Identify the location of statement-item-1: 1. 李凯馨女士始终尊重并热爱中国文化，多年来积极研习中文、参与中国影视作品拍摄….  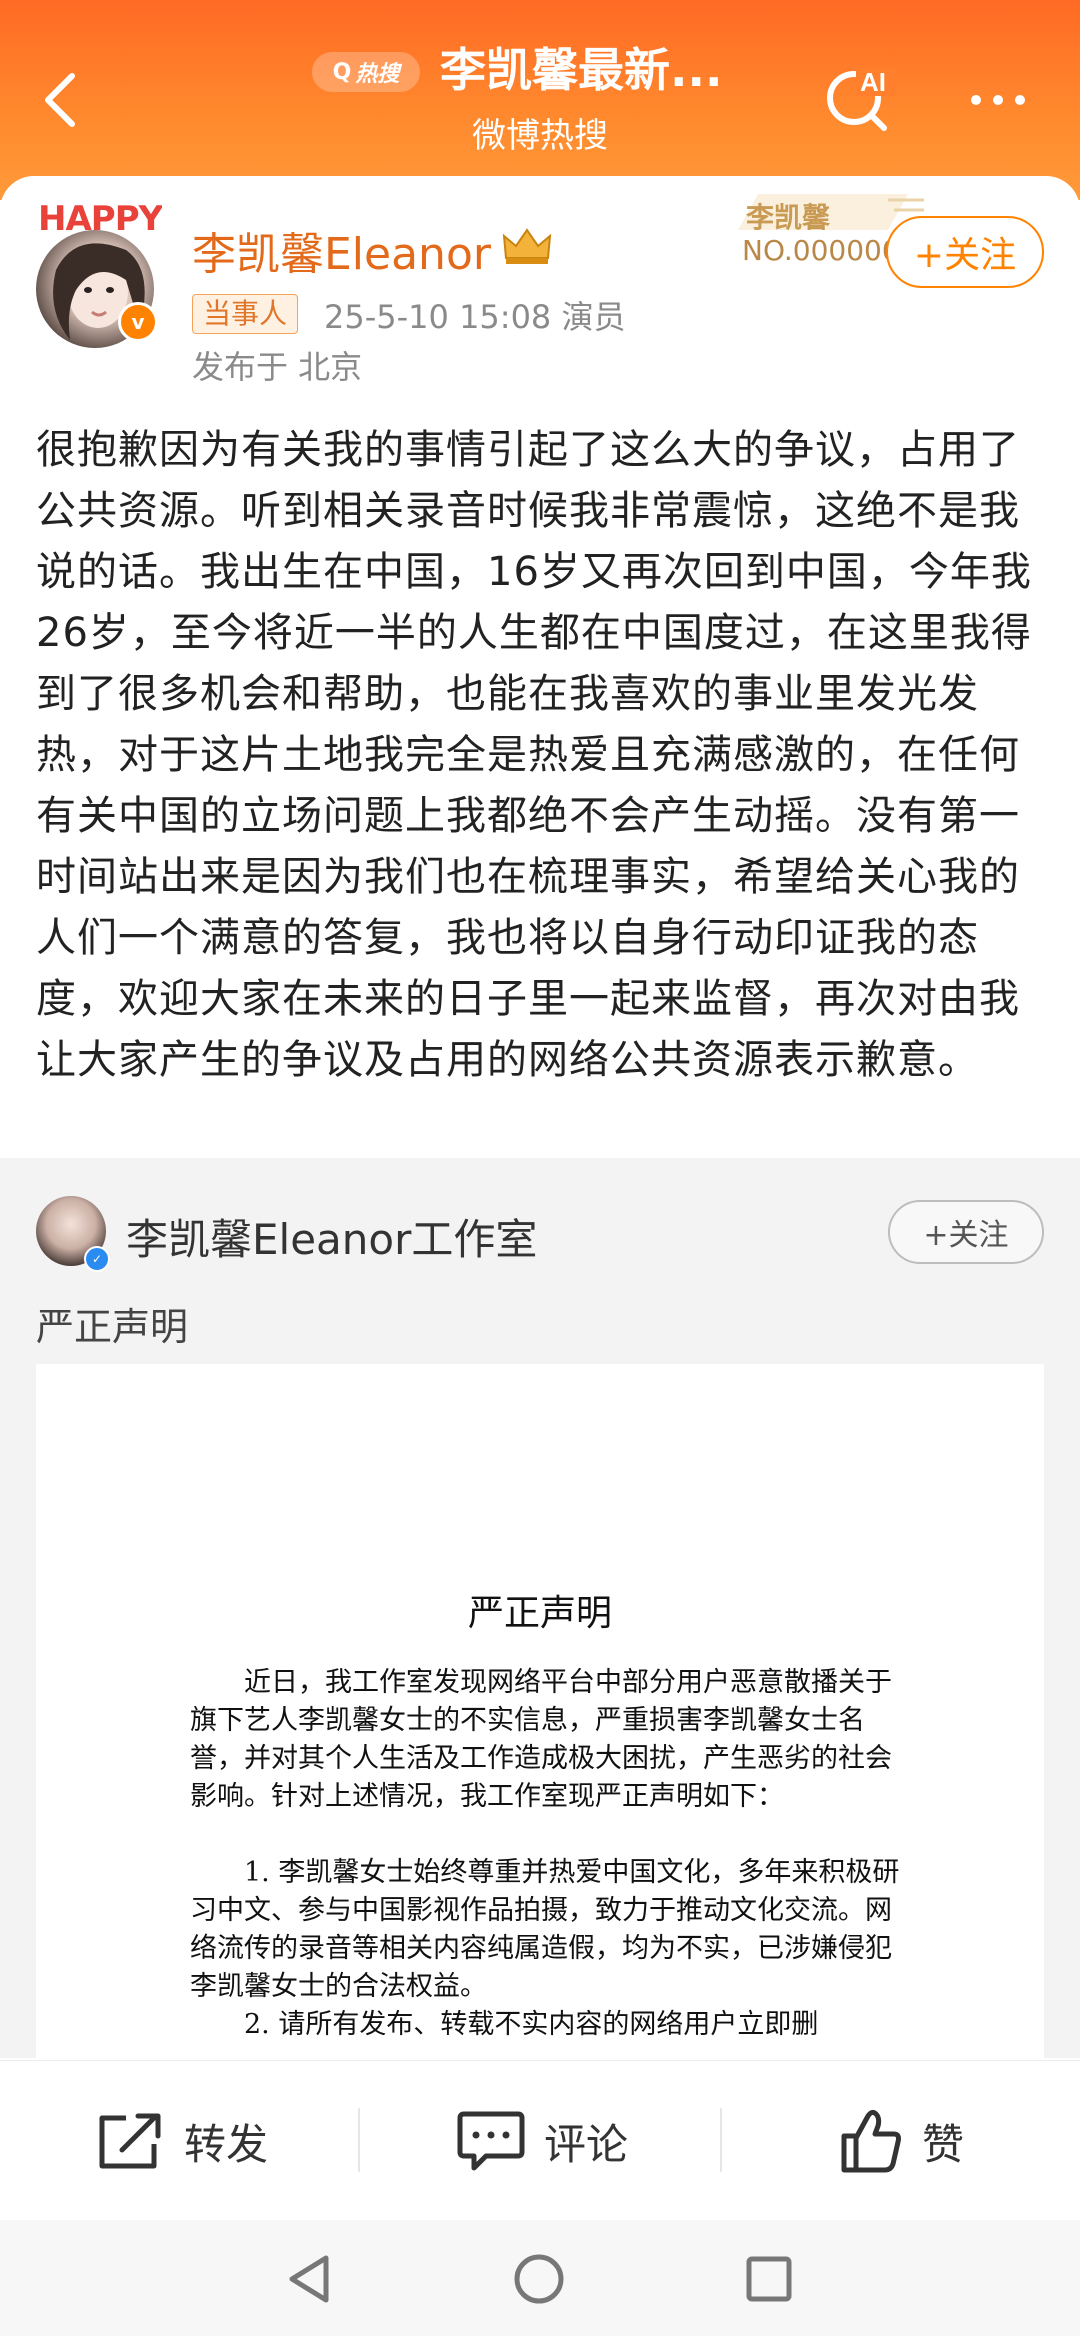
(545, 1929).